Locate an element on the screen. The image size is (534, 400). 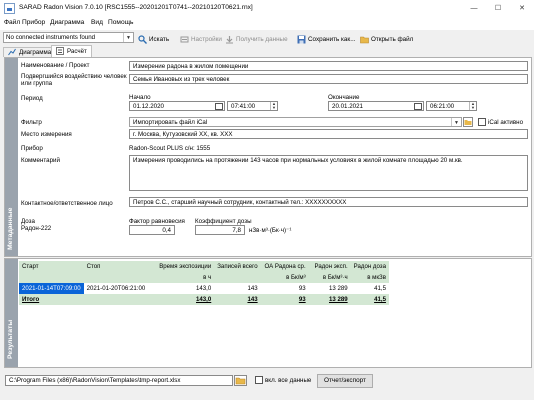
column-unit: в Бк/м³·ч is located at coordinates (329, 277).